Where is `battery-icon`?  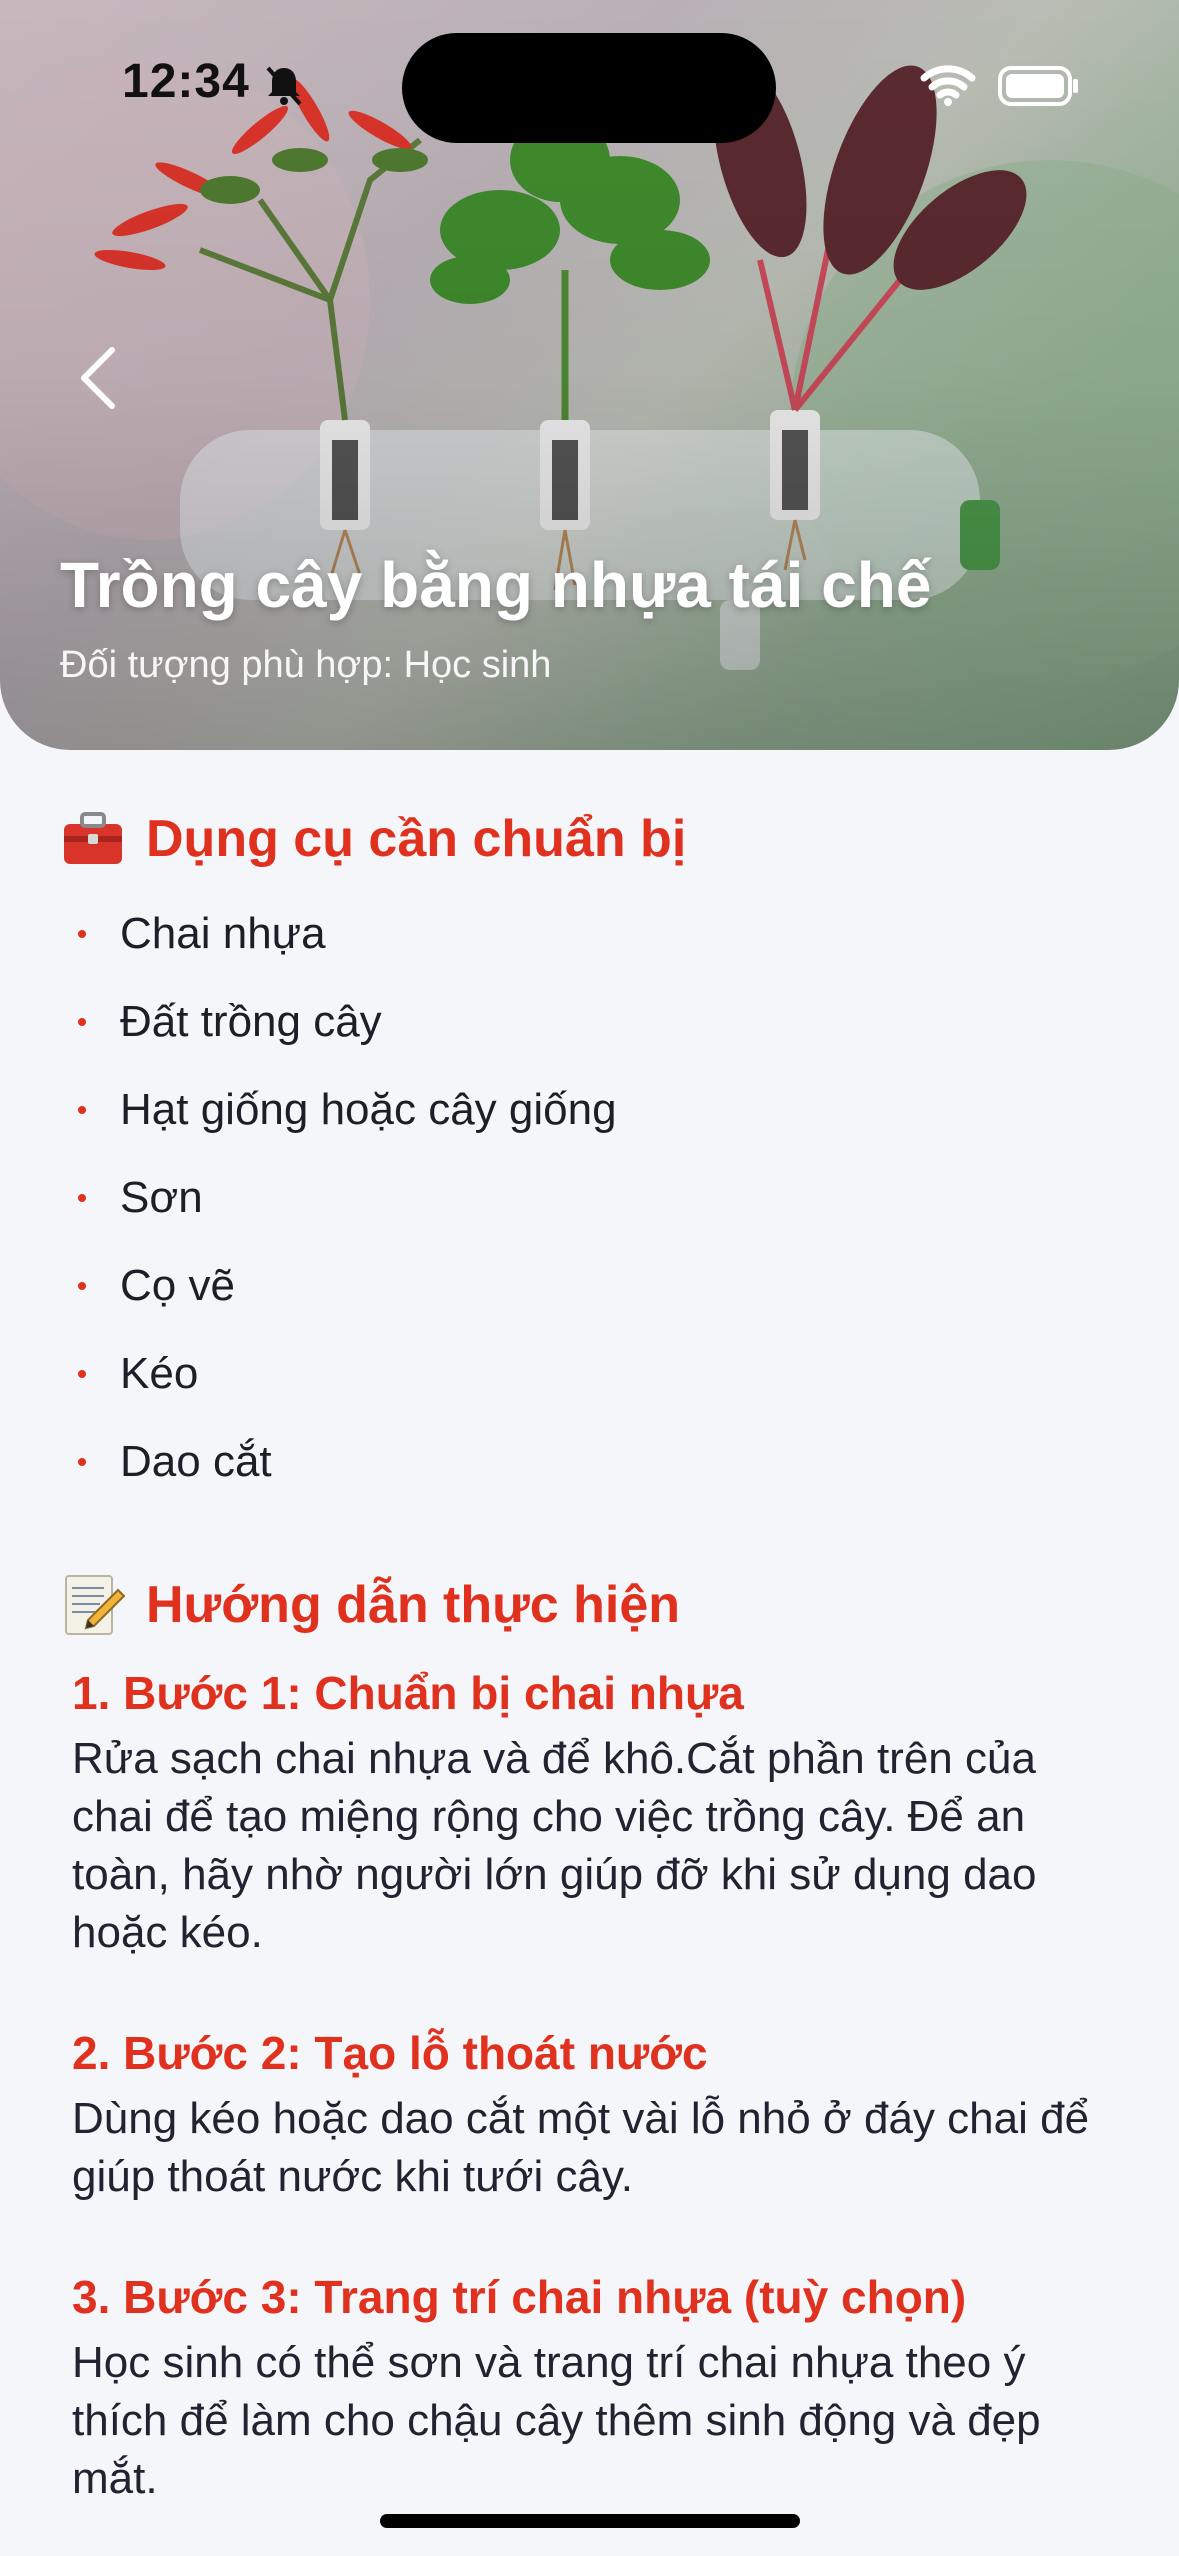 battery-icon is located at coordinates (1038, 86).